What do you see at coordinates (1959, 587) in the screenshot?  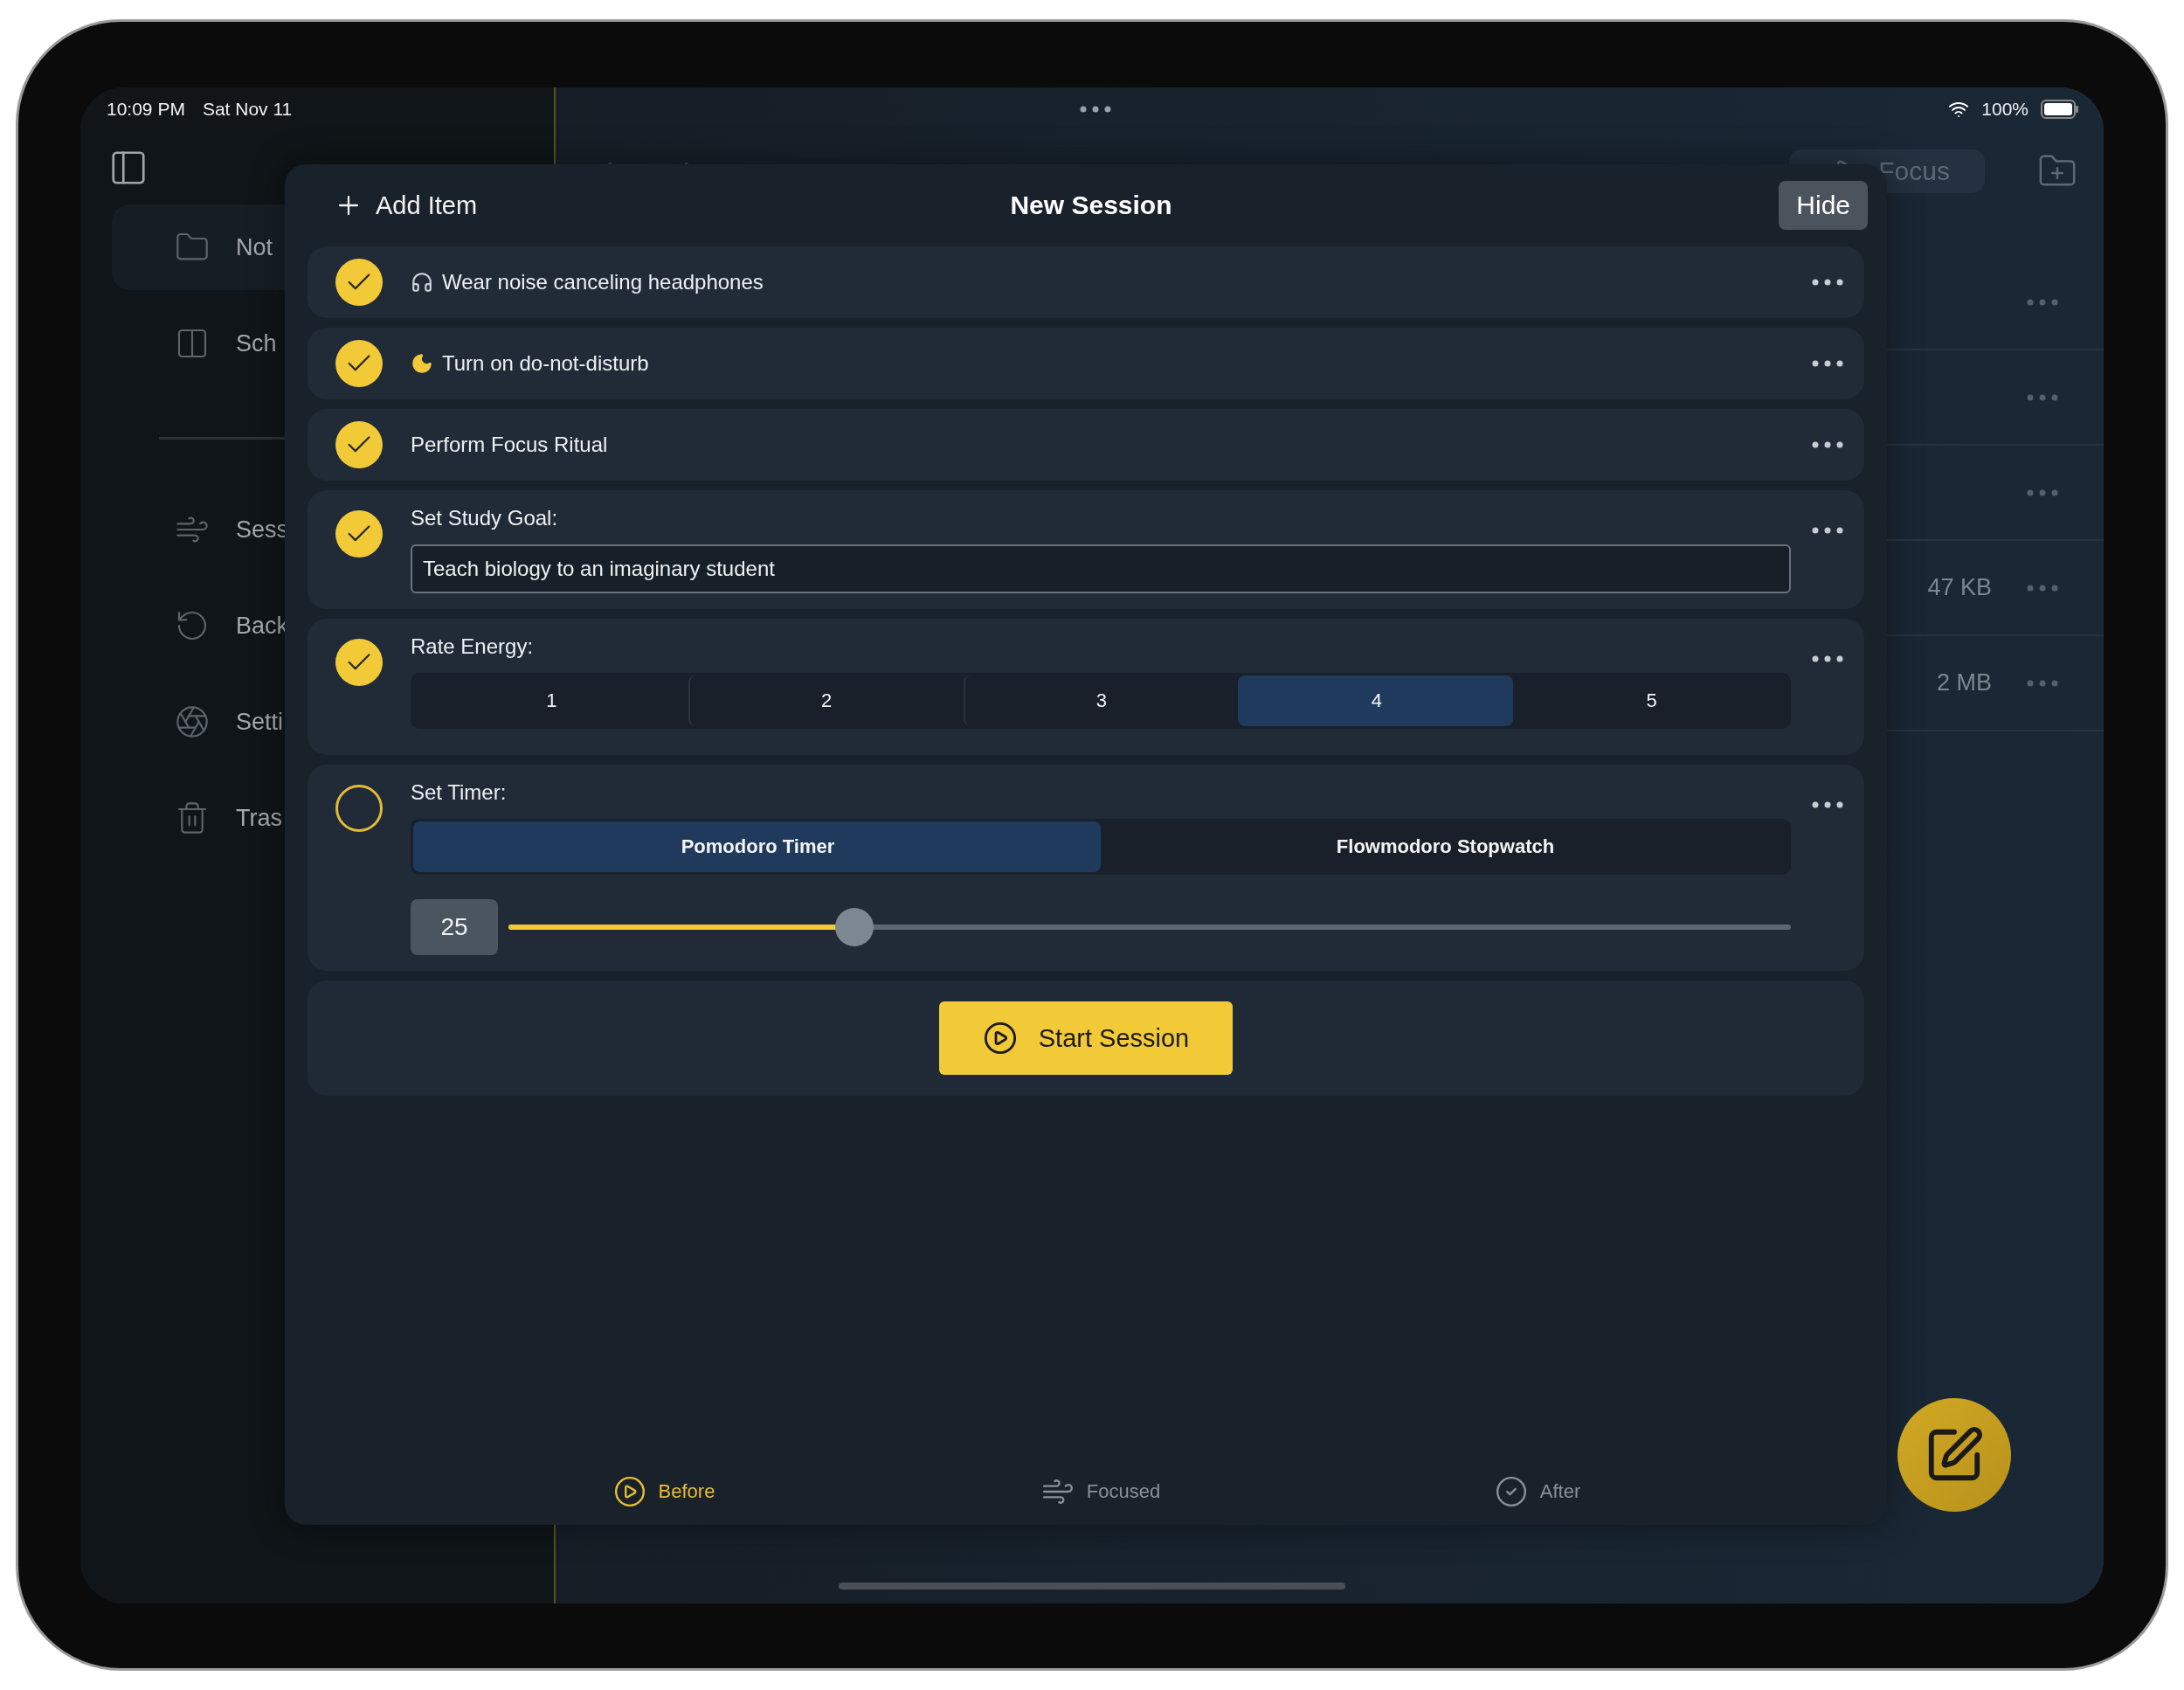 I see `file-size: 47 KB` at bounding box center [1959, 587].